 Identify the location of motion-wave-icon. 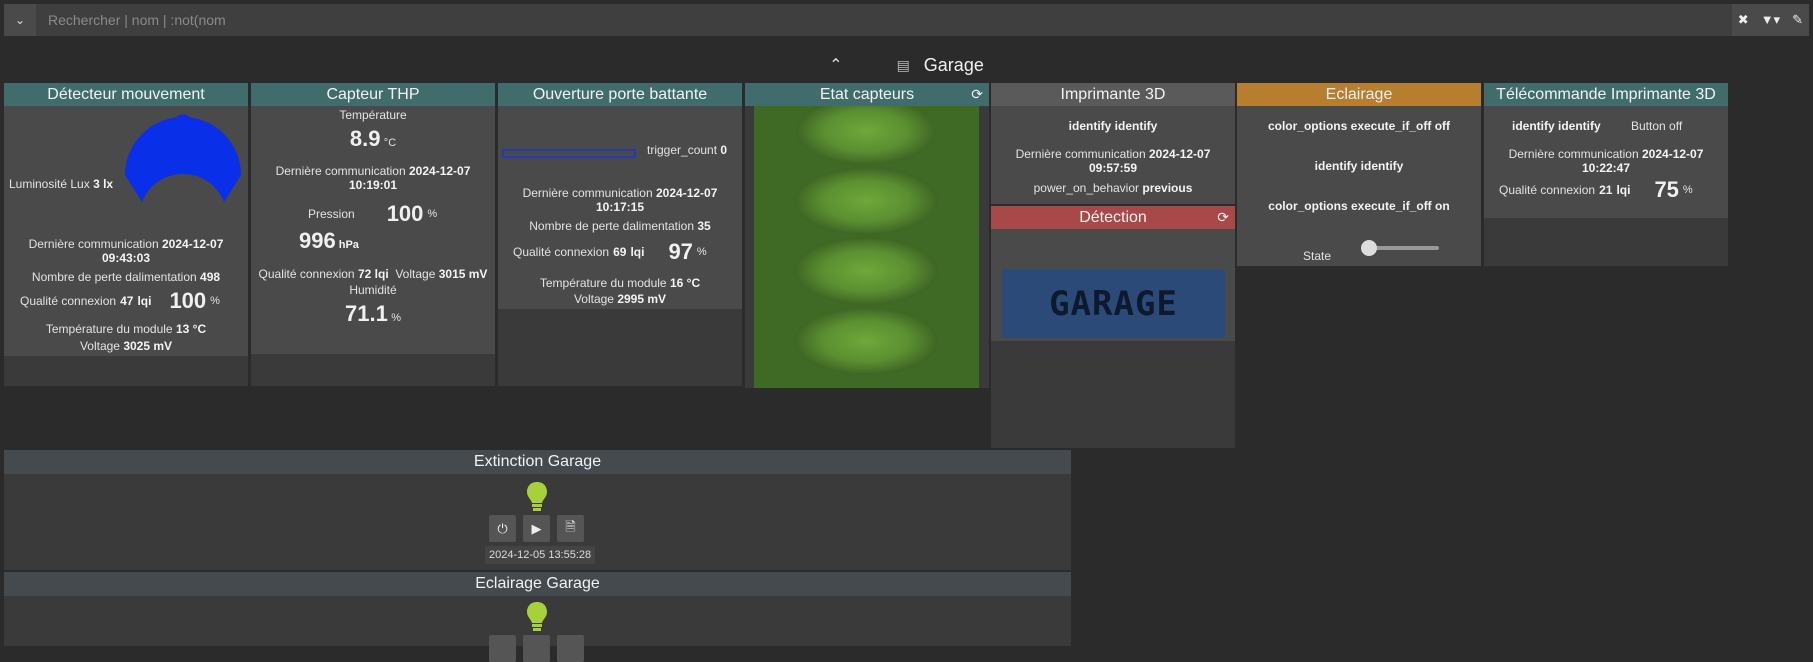
(183, 158).